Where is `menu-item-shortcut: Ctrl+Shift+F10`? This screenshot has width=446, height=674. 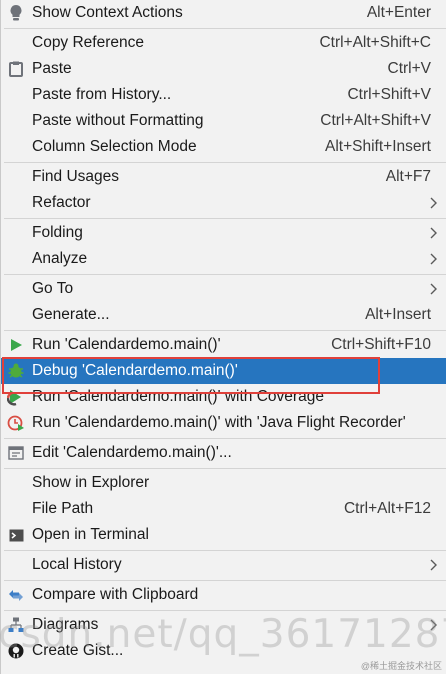 menu-item-shortcut: Ctrl+Shift+F10 is located at coordinates (381, 344).